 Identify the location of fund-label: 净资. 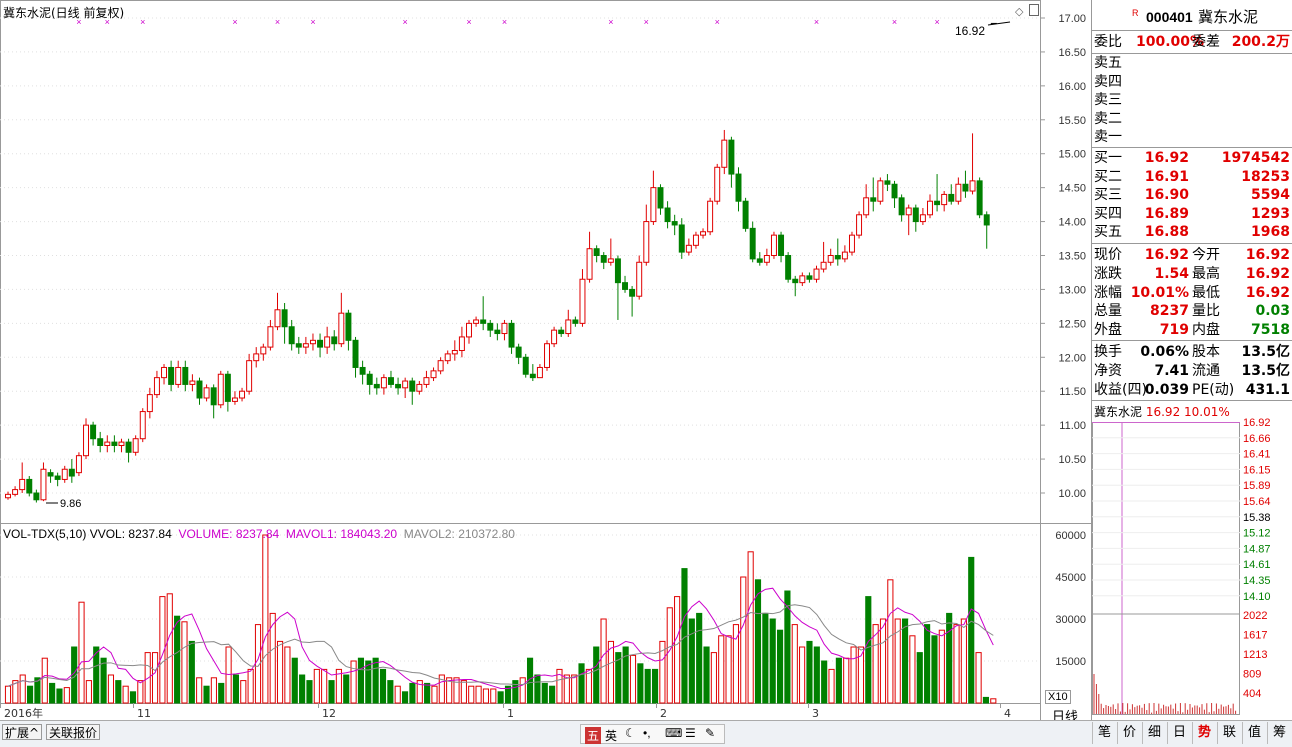
(1108, 371).